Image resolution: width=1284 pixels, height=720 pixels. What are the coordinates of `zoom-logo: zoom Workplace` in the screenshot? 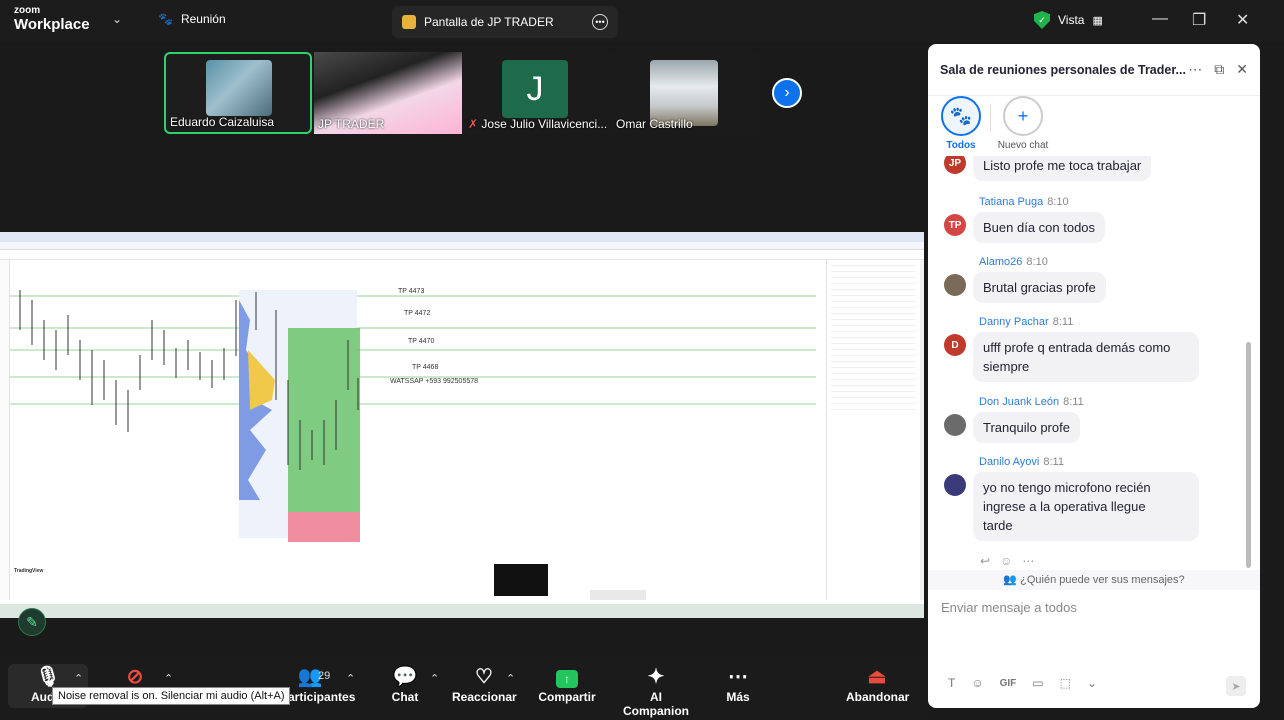 It's located at (52, 19).